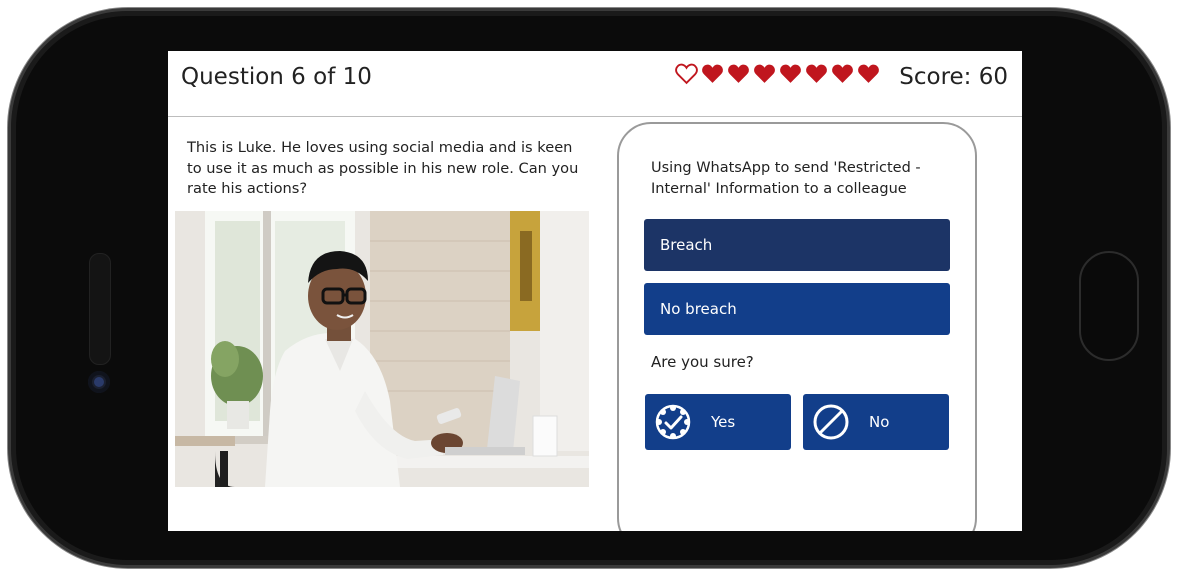 The image size is (1178, 575). I want to click on speaker-slot, so click(100, 309).